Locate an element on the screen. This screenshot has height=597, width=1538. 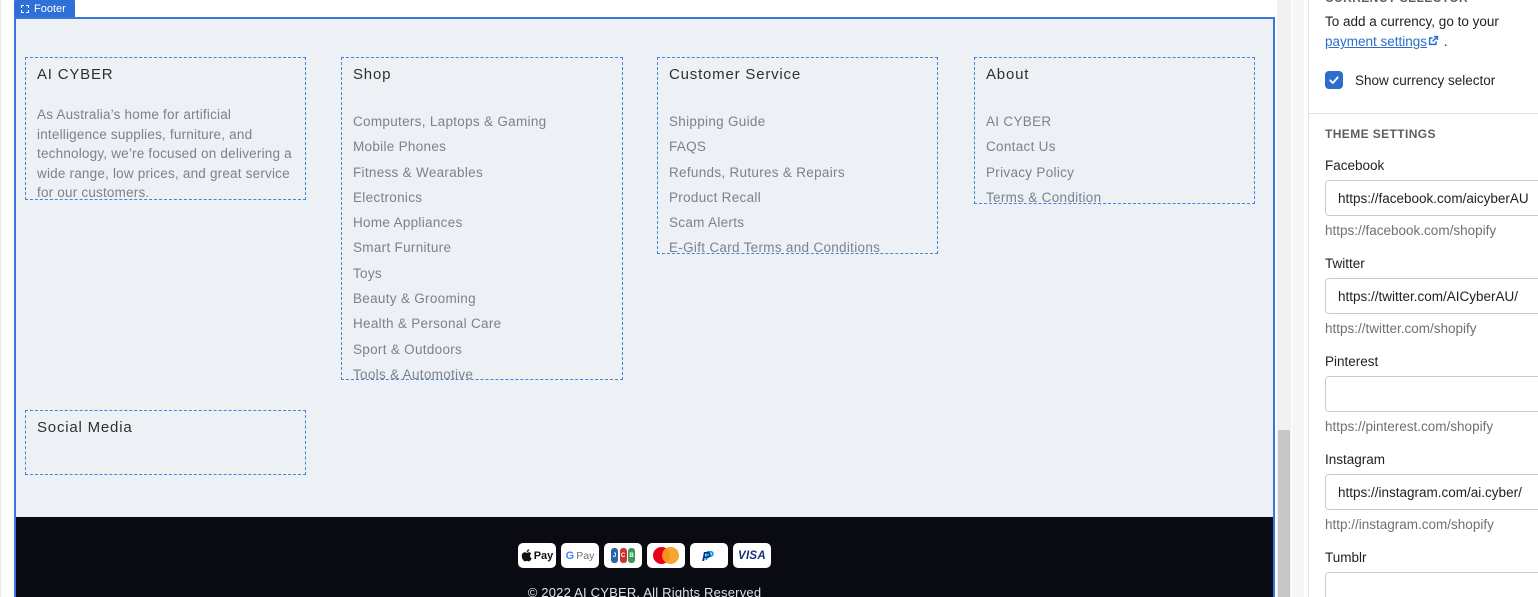
footer-link: E-Gift Card Terms and Conditions is located at coordinates (797, 247).